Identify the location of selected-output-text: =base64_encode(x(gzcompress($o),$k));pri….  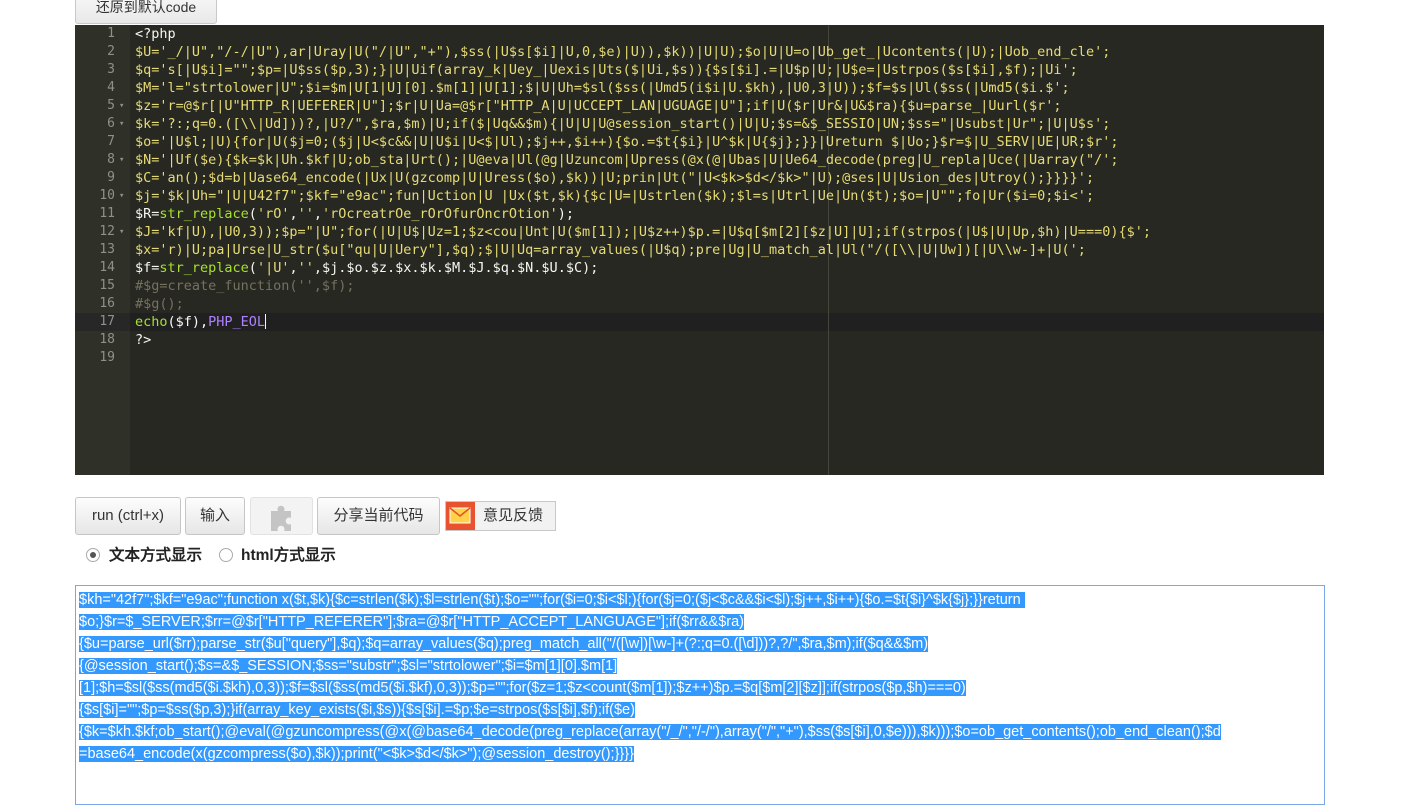
(356, 754).